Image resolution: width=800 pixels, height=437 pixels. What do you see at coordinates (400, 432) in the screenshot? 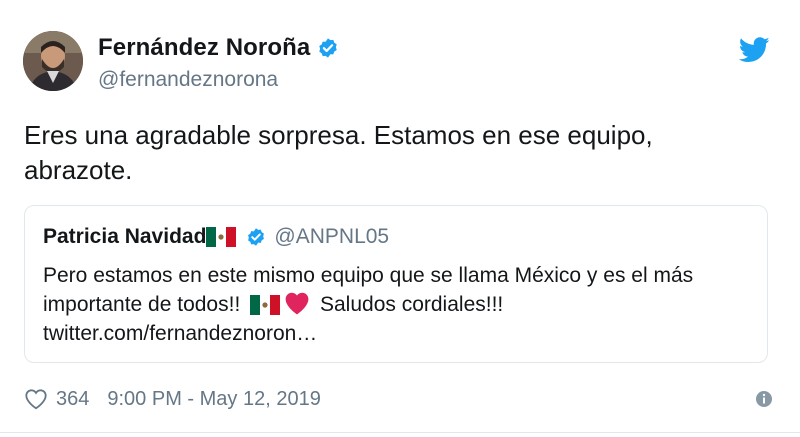
I see `divider` at bounding box center [400, 432].